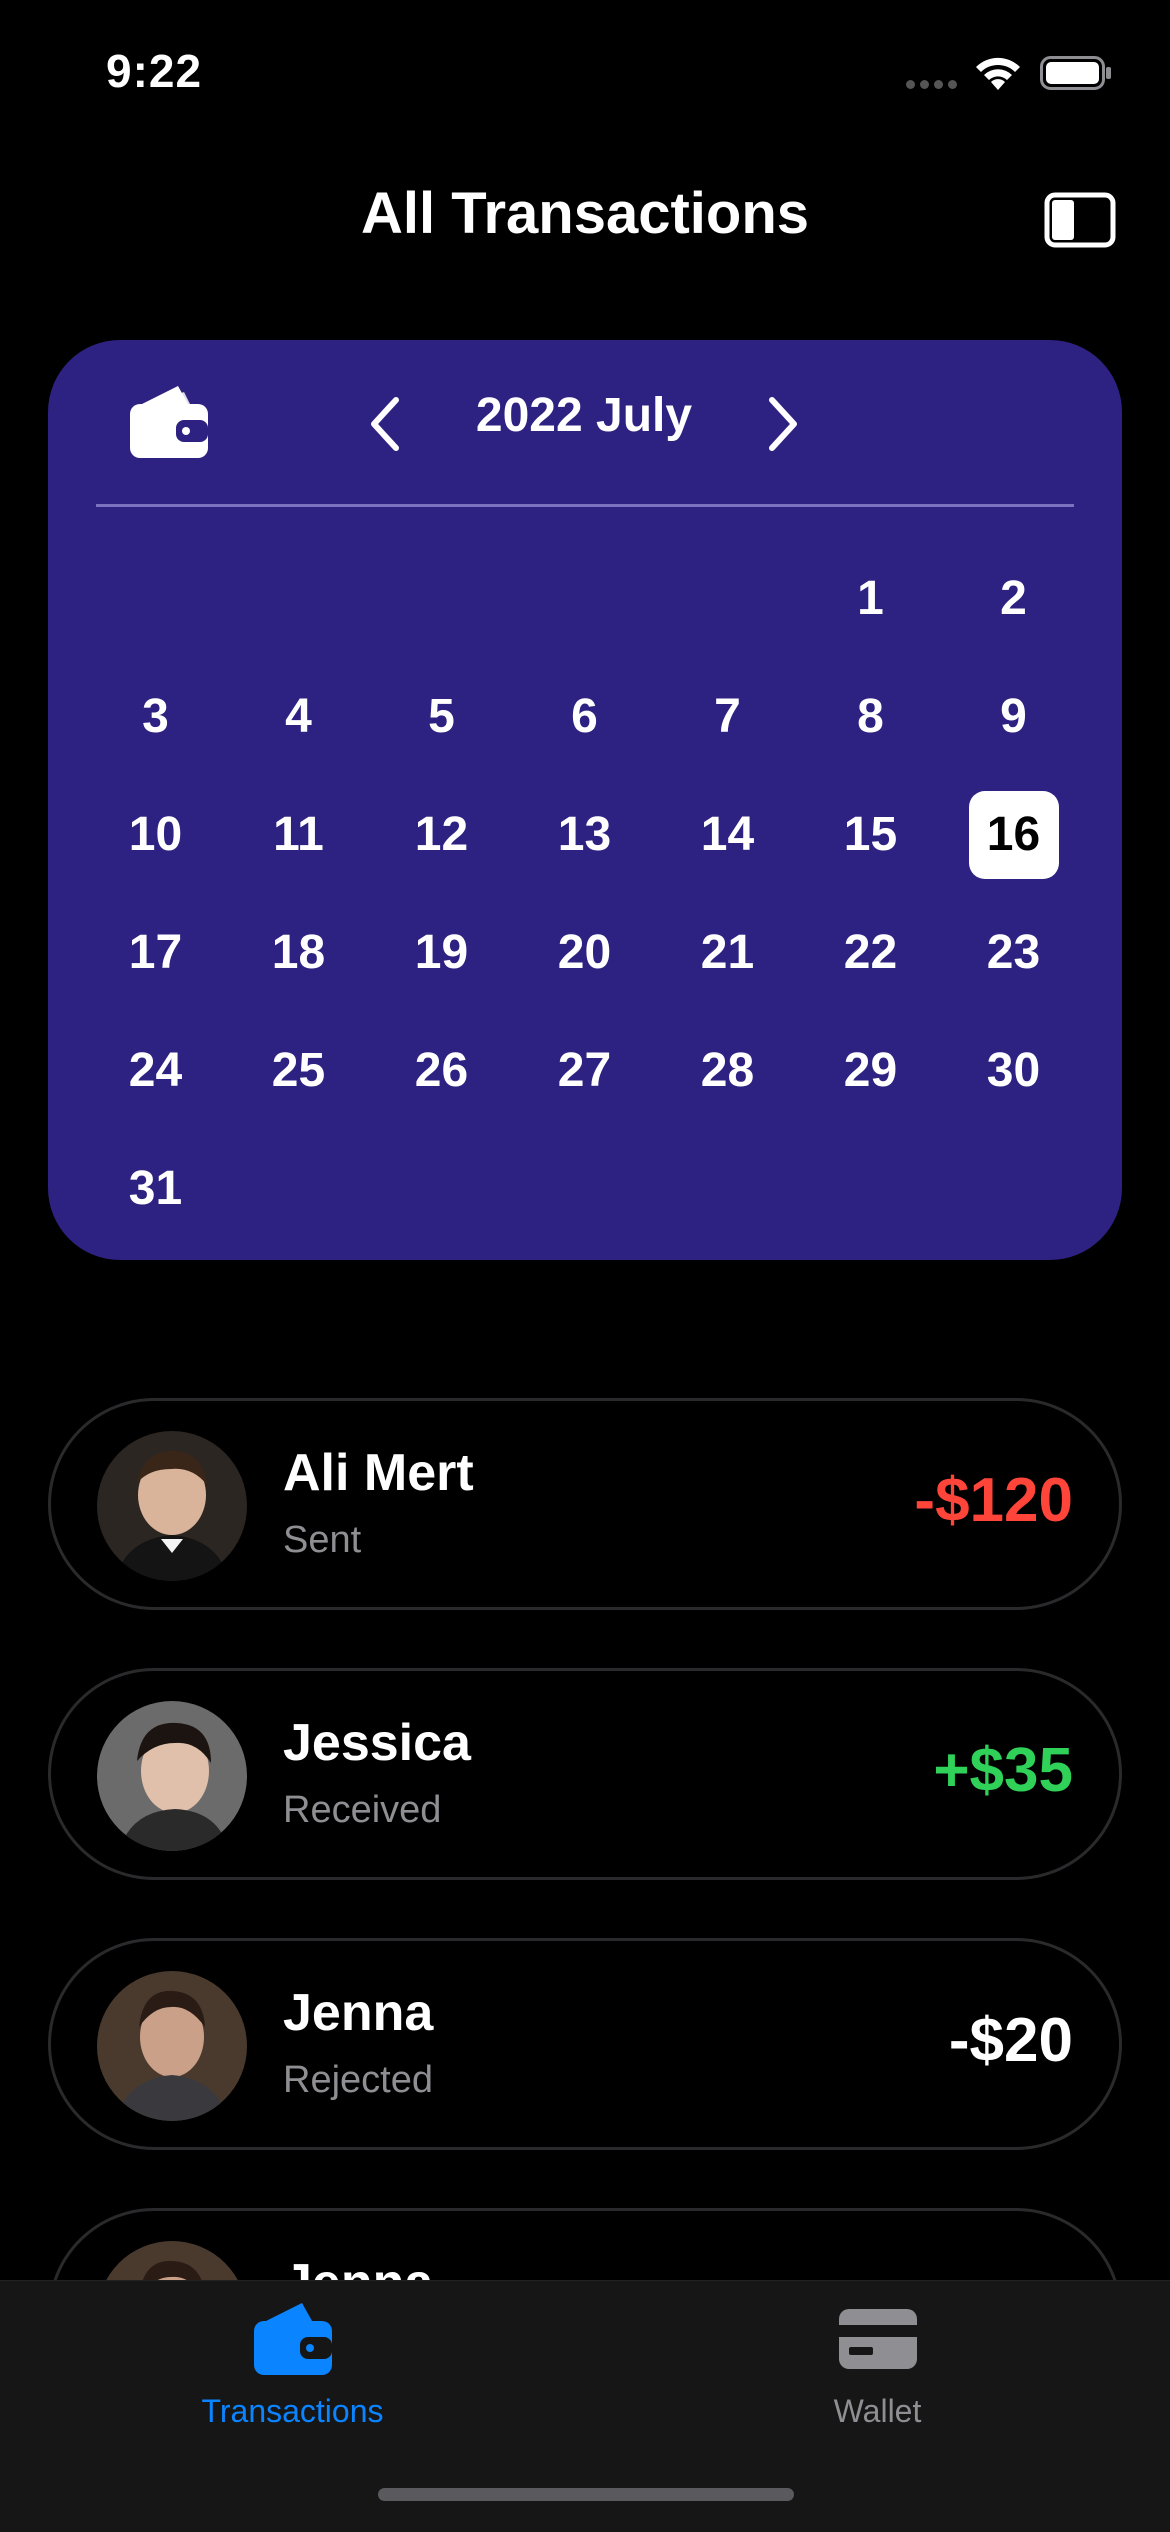  I want to click on day-label: 29, so click(870, 1070).